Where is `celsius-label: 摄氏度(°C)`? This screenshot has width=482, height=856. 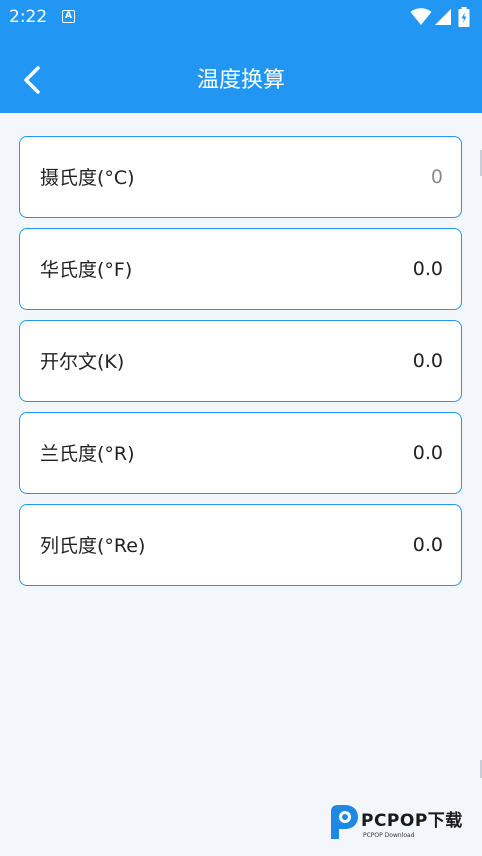 celsius-label: 摄氏度(°C) is located at coordinates (87, 178).